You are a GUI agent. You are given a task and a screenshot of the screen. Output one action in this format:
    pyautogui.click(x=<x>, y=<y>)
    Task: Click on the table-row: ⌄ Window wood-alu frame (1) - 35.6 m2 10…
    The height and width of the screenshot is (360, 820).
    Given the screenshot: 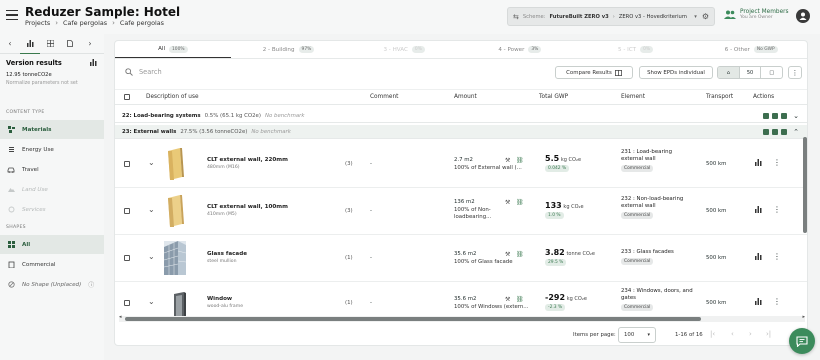 What is the action you would take?
    pyautogui.click(x=461, y=299)
    